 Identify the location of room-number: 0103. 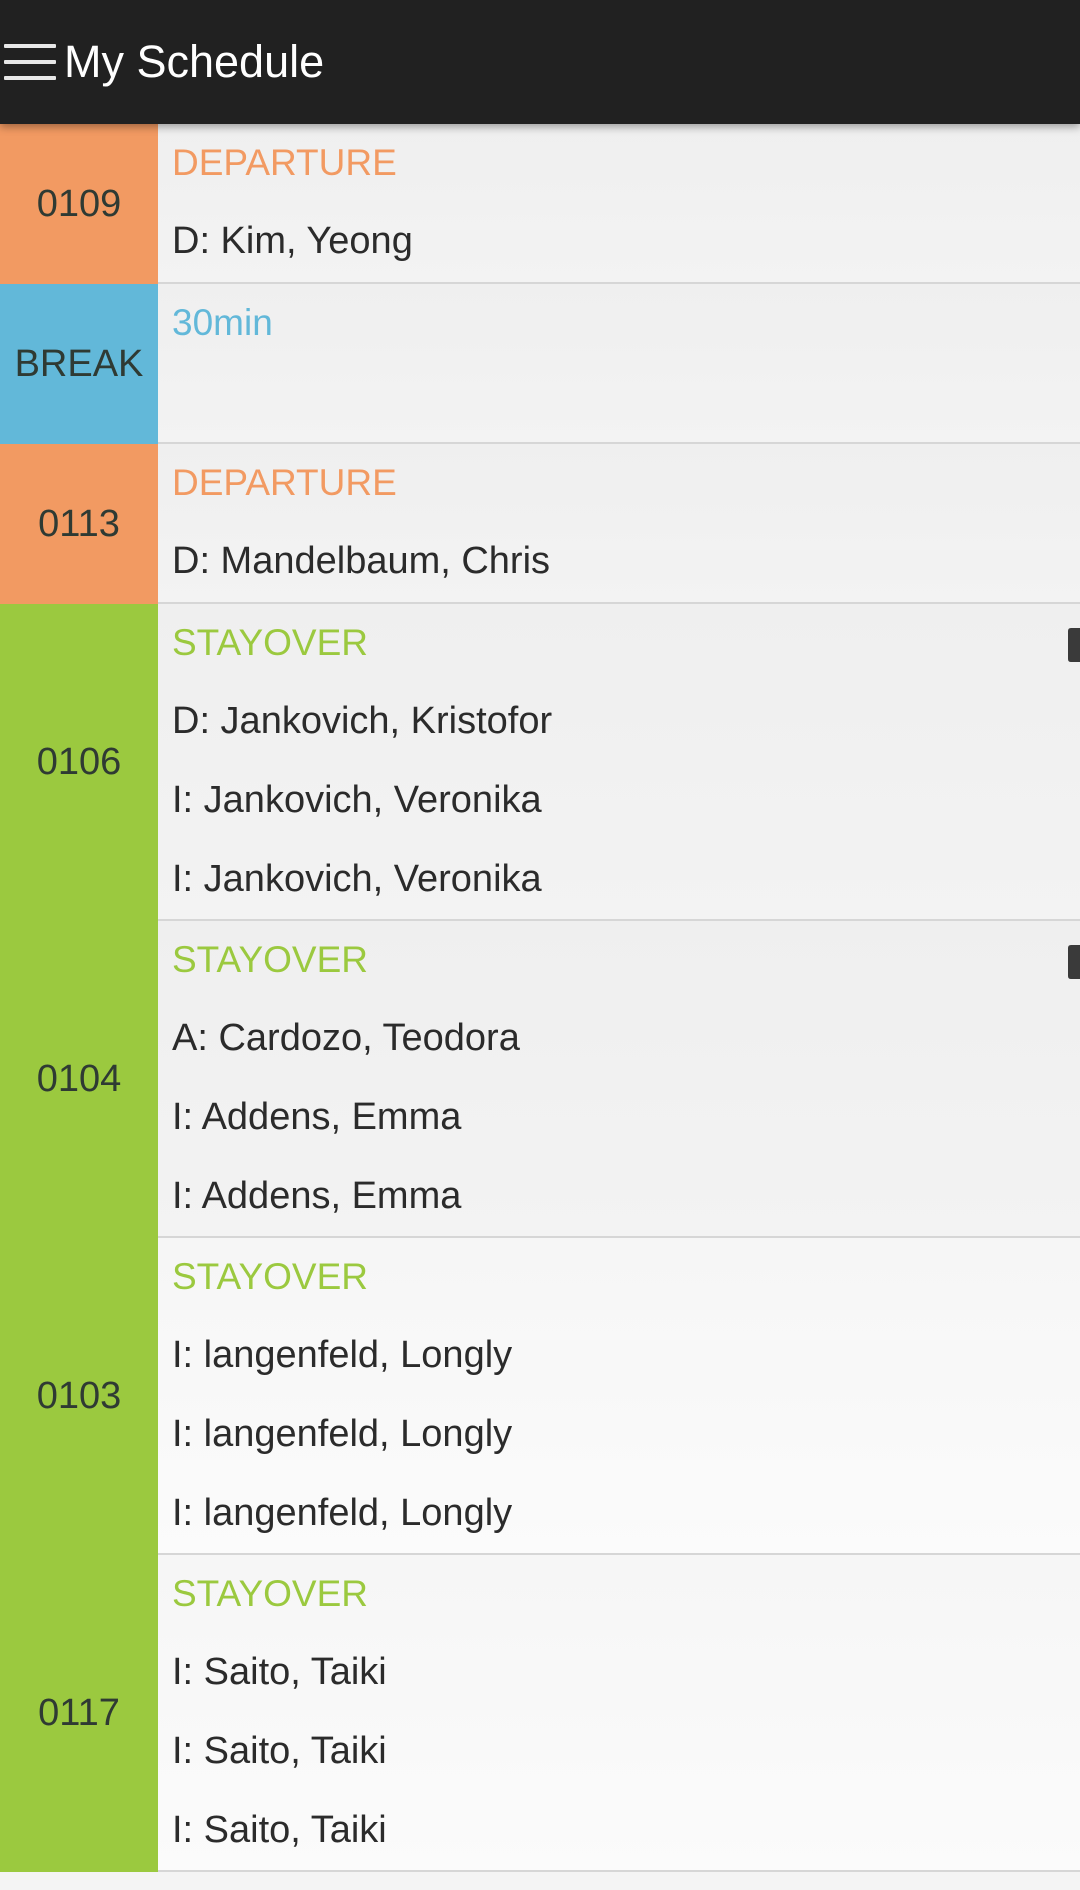
(79, 1396).